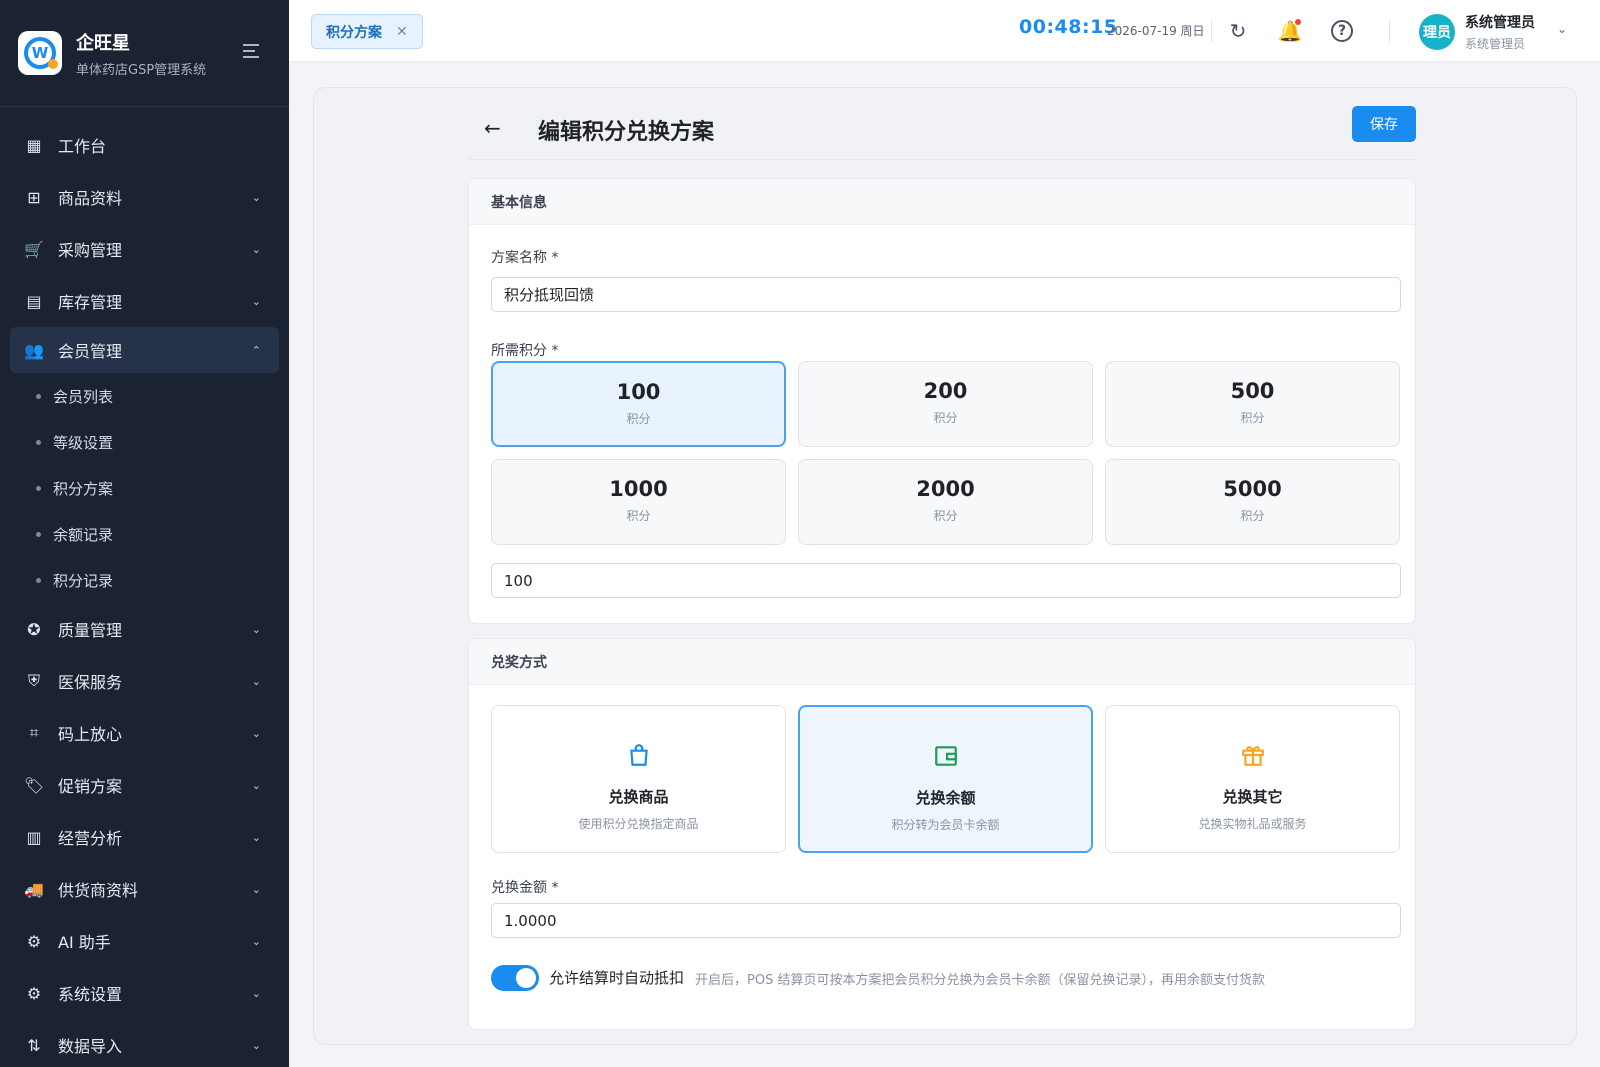 The width and height of the screenshot is (1600, 1067). What do you see at coordinates (402, 32) in the screenshot?
I see `close-icon: ✕` at bounding box center [402, 32].